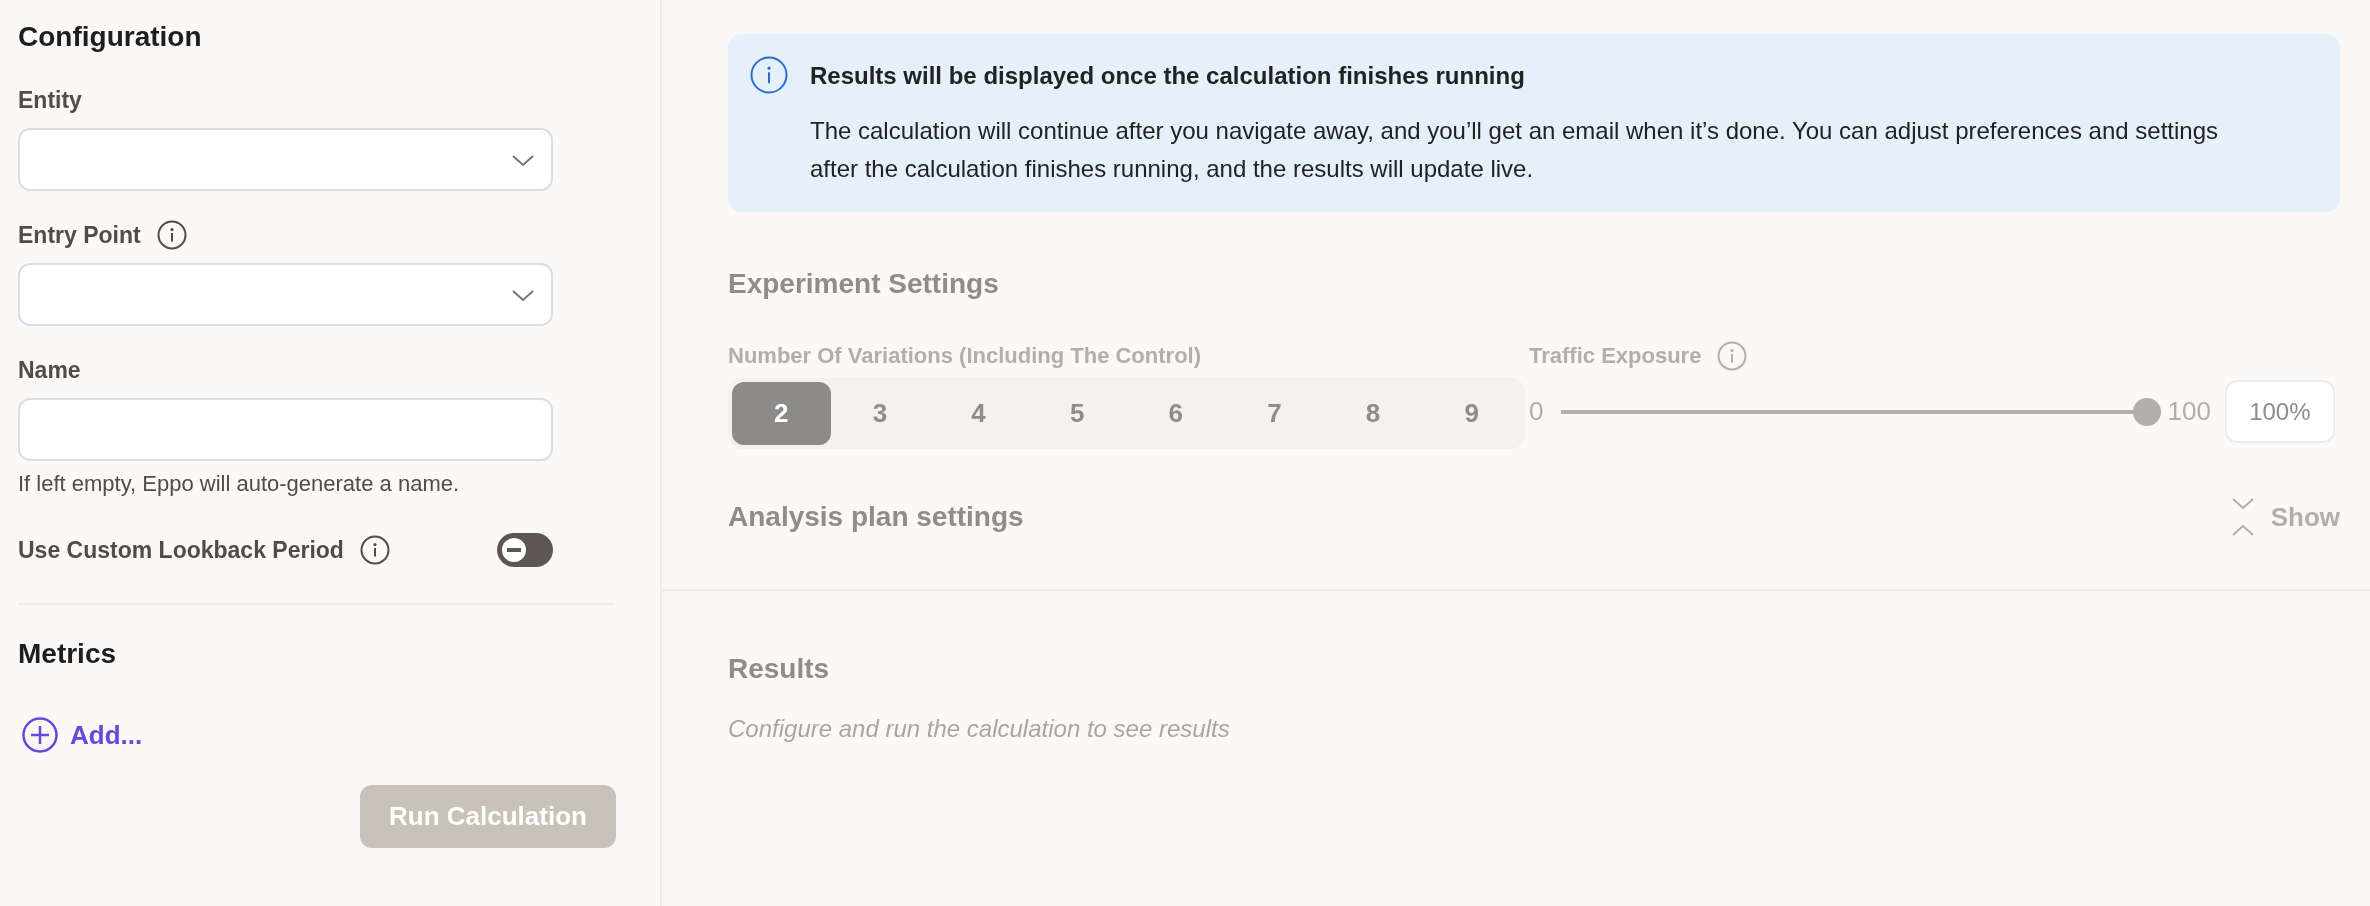  I want to click on slider-thumb, so click(2147, 411).